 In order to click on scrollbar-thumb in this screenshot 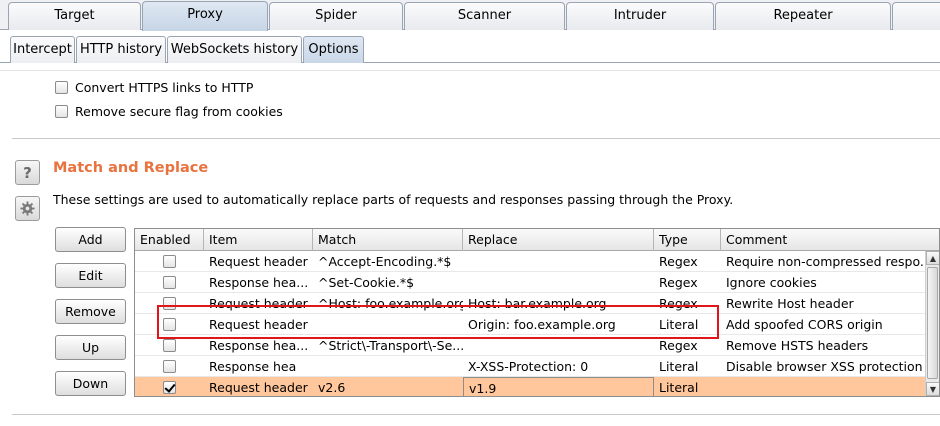, I will do `click(932, 323)`.